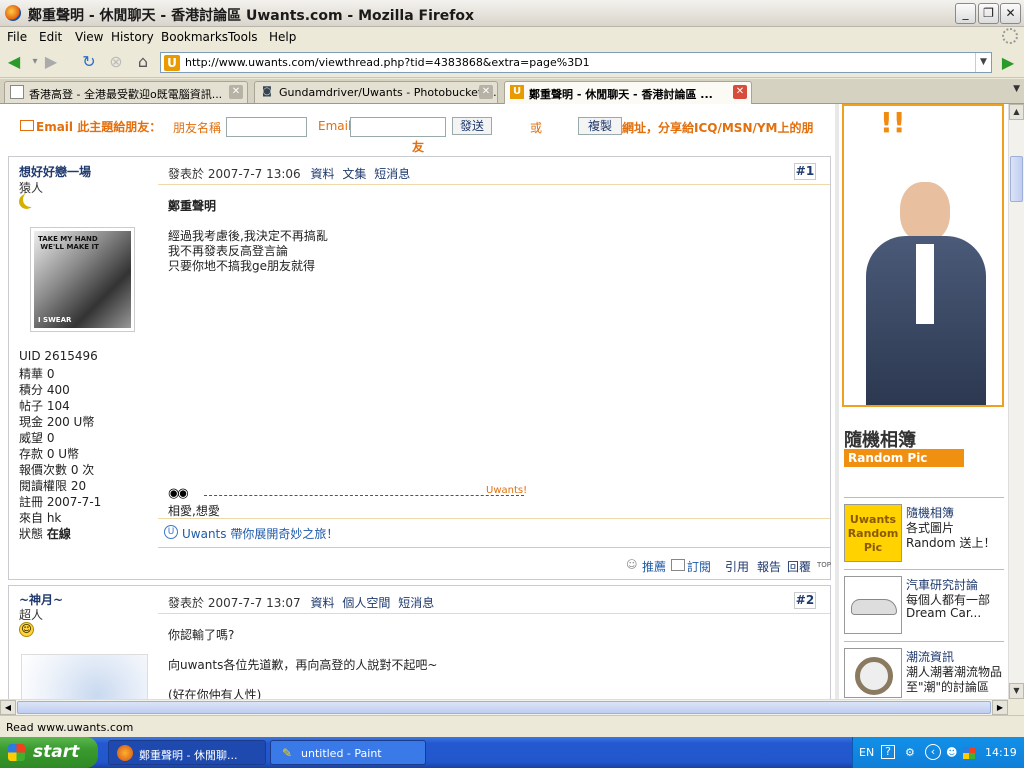 The width and height of the screenshot is (1024, 768). What do you see at coordinates (366, 603) in the screenshot?
I see `link-space: 個人空間` at bounding box center [366, 603].